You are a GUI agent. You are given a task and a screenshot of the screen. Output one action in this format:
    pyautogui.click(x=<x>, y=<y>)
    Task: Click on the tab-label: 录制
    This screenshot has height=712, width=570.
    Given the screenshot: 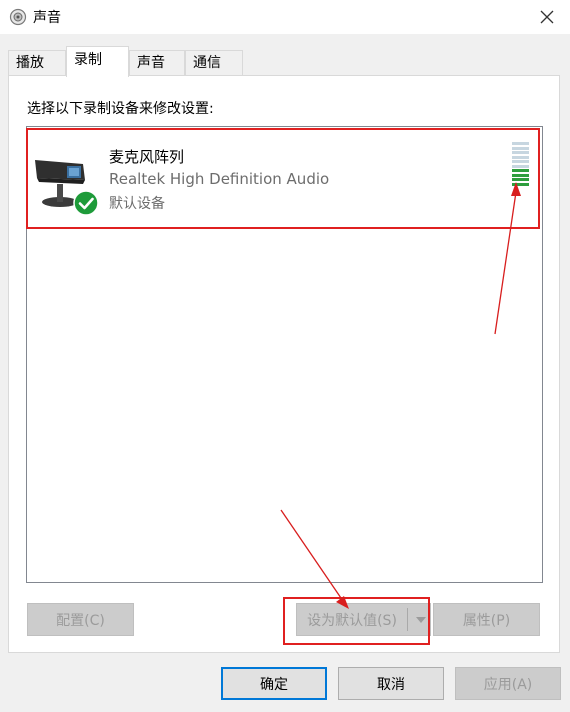 What is the action you would take?
    pyautogui.click(x=88, y=60)
    